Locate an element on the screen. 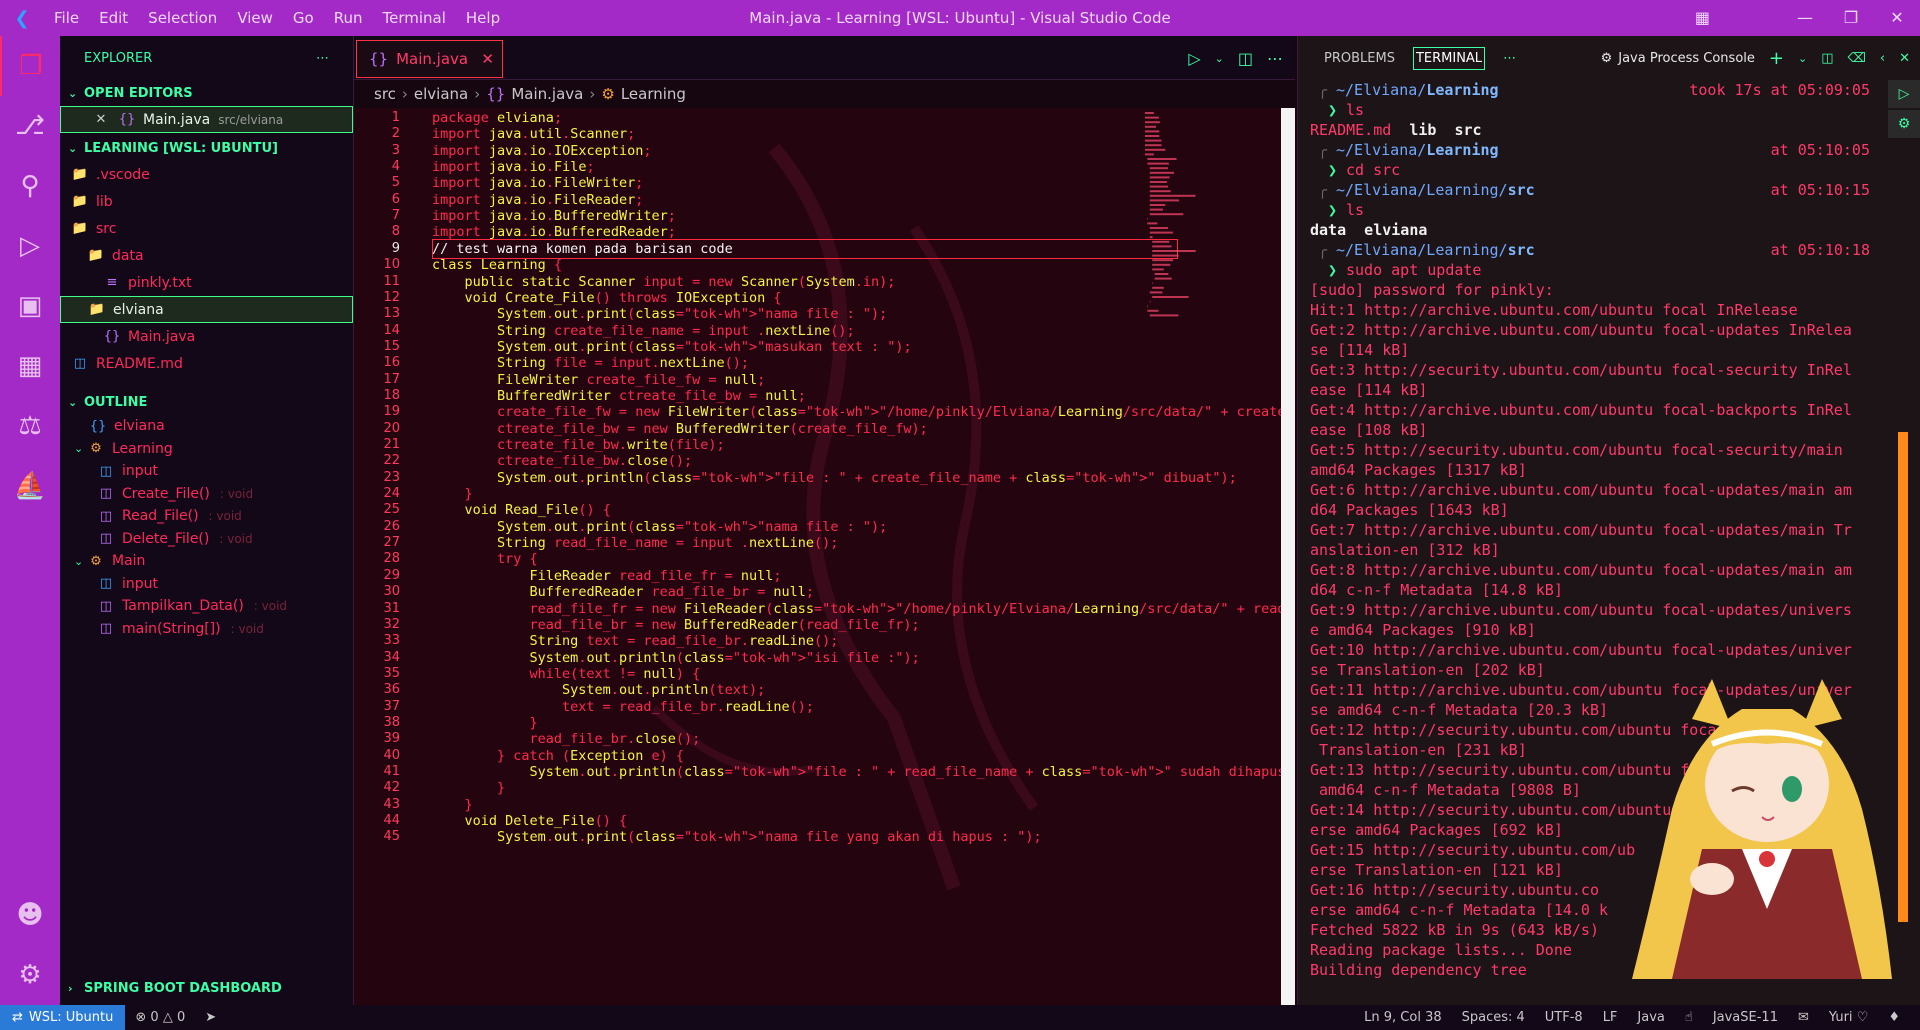 The width and height of the screenshot is (1920, 1030). account-icon: ☻ is located at coordinates (30, 915).